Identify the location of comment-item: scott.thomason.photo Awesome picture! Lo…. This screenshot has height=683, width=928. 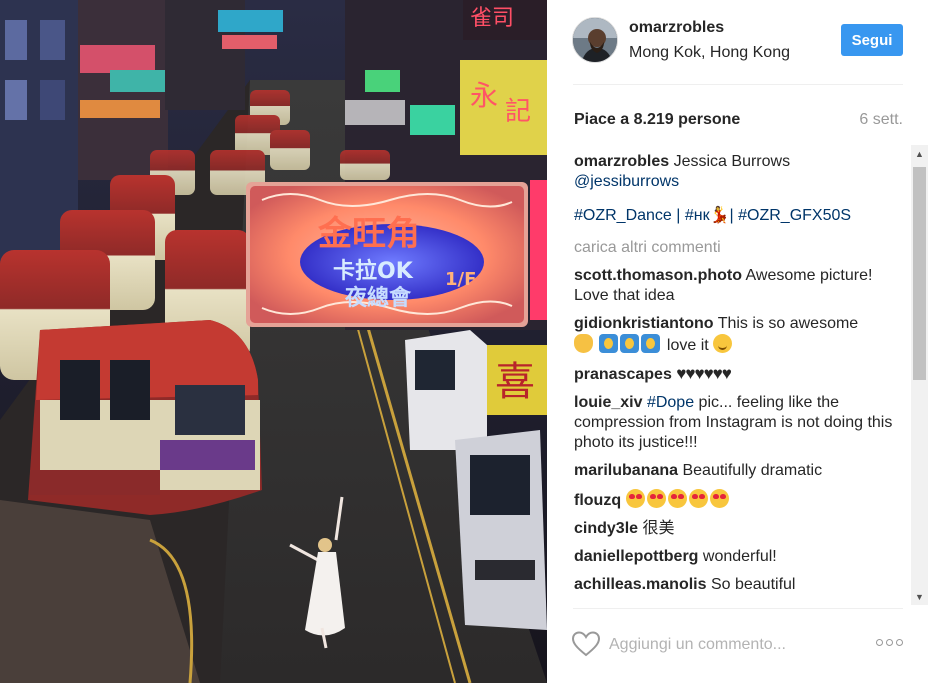
(740, 286).